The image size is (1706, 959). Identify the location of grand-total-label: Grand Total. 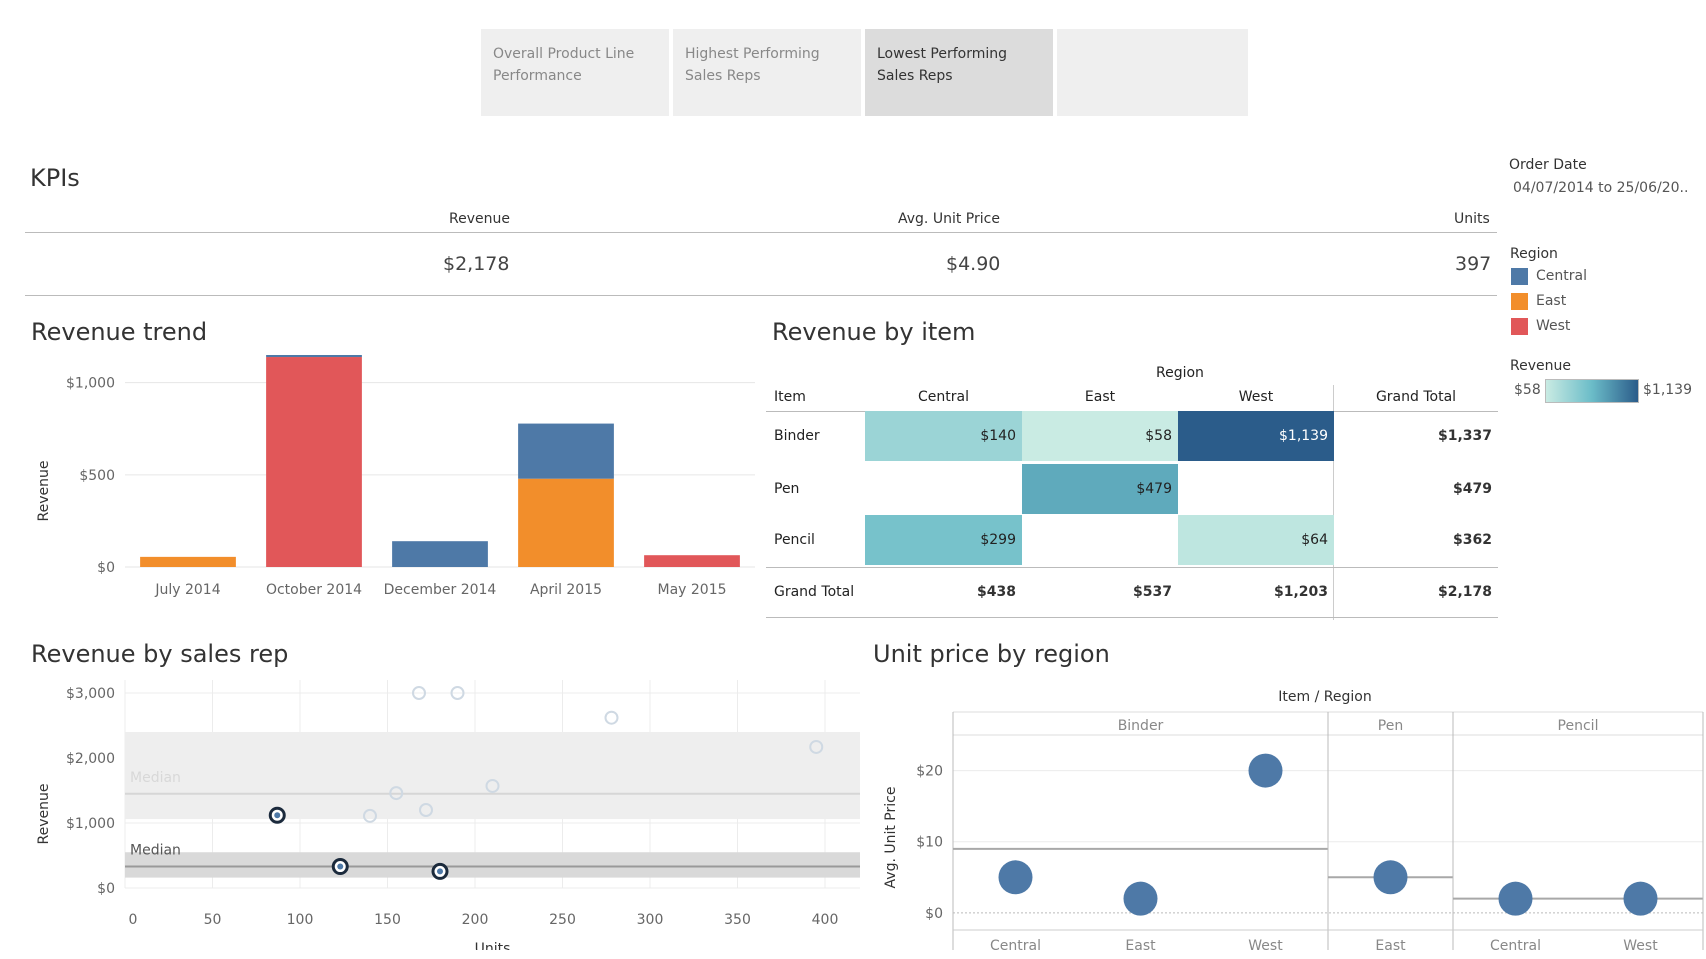
(814, 592).